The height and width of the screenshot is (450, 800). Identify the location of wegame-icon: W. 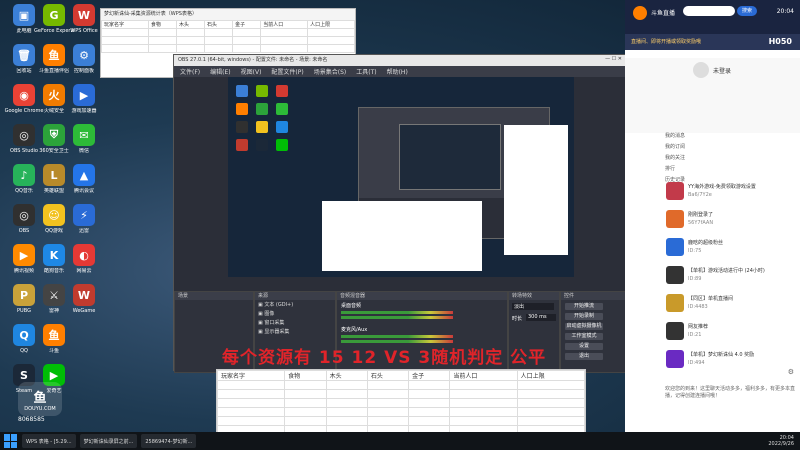
(84, 295).